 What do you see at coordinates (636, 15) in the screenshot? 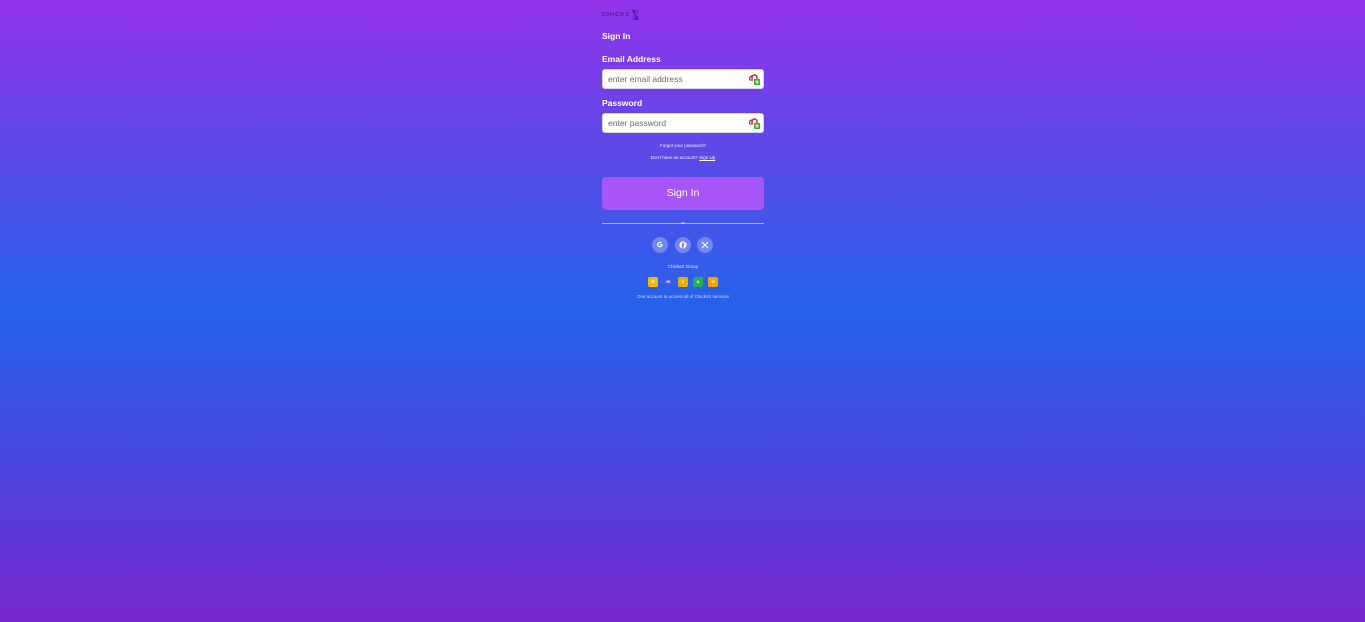
I see `logo-x-mark-icon` at bounding box center [636, 15].